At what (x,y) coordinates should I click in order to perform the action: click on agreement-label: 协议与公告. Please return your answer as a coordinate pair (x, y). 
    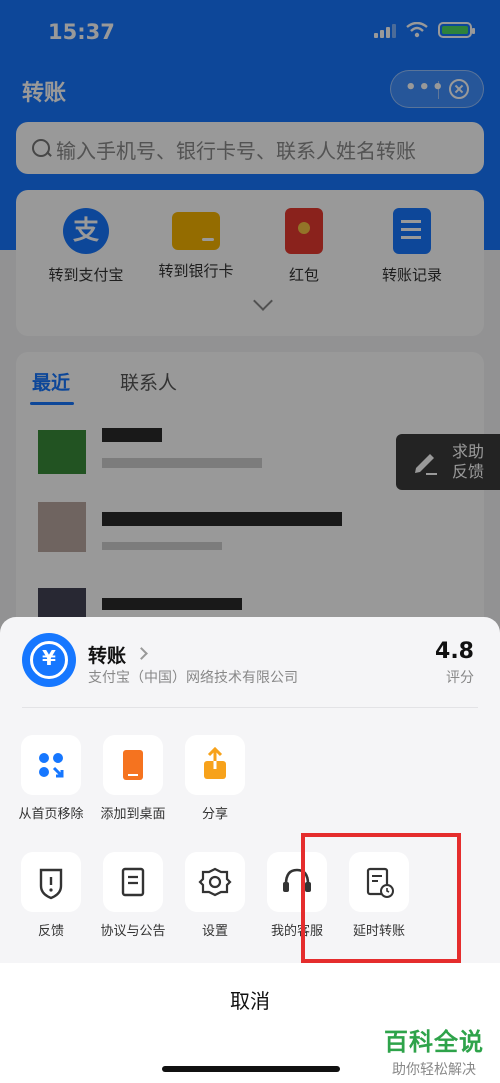
    Looking at the image, I should click on (133, 931).